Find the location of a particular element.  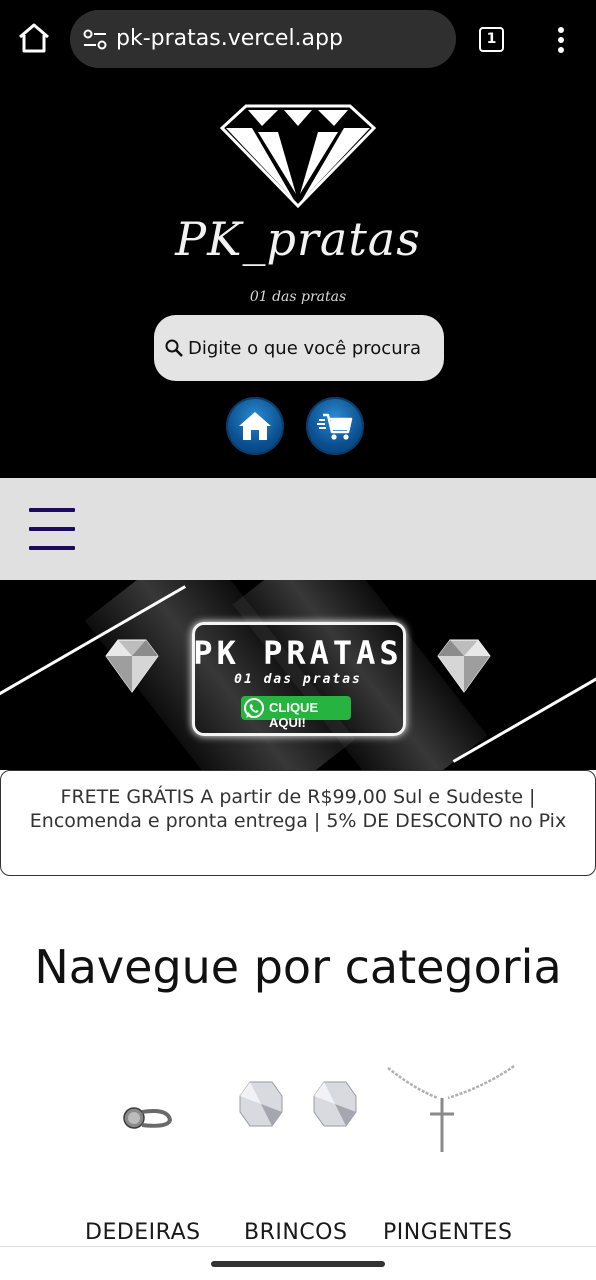

home-button is located at coordinates (255, 426).